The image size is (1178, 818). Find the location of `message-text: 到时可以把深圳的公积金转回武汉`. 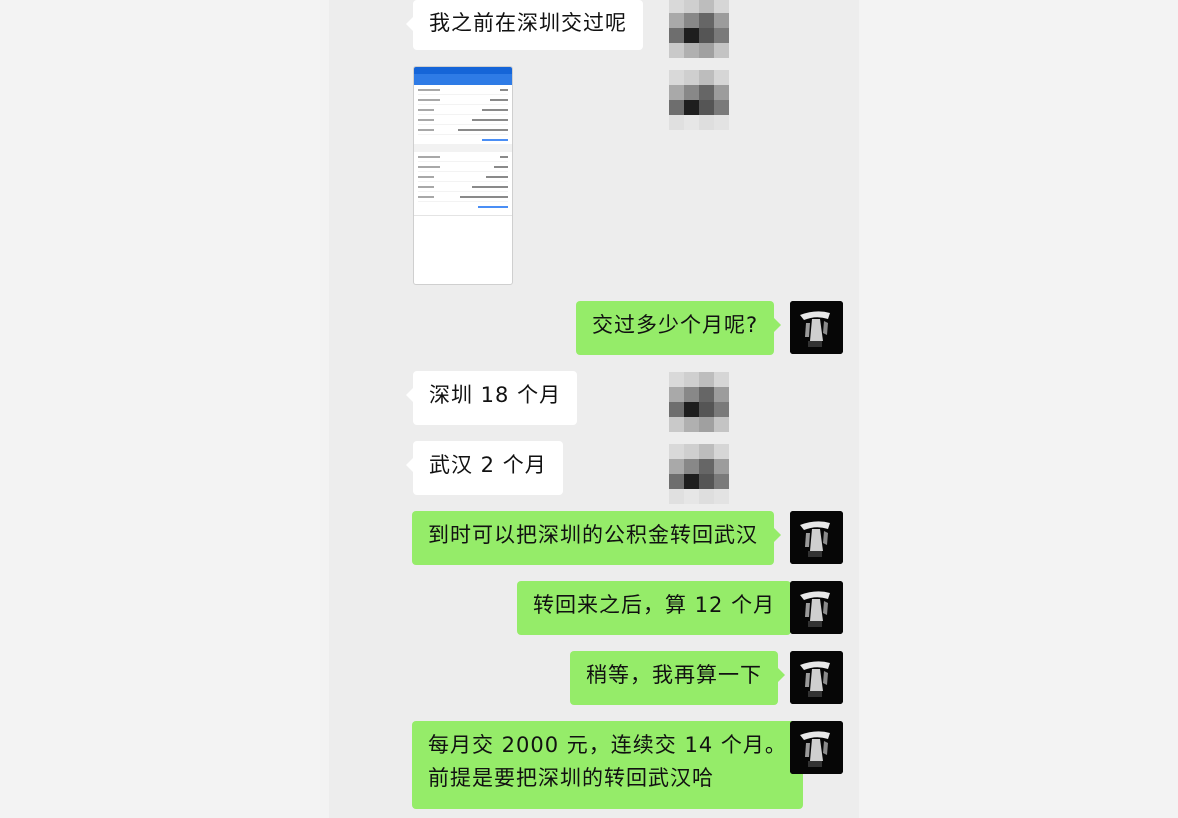

message-text: 到时可以把深圳的公积金转回武汉 is located at coordinates (593, 535).